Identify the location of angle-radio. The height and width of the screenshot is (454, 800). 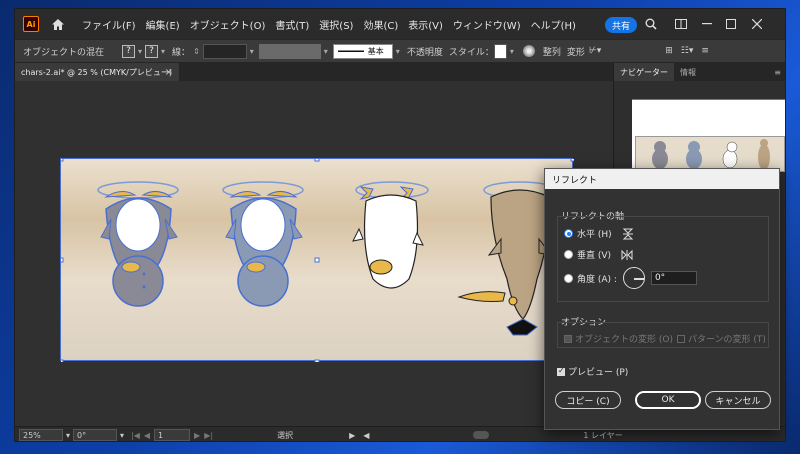
(568, 278).